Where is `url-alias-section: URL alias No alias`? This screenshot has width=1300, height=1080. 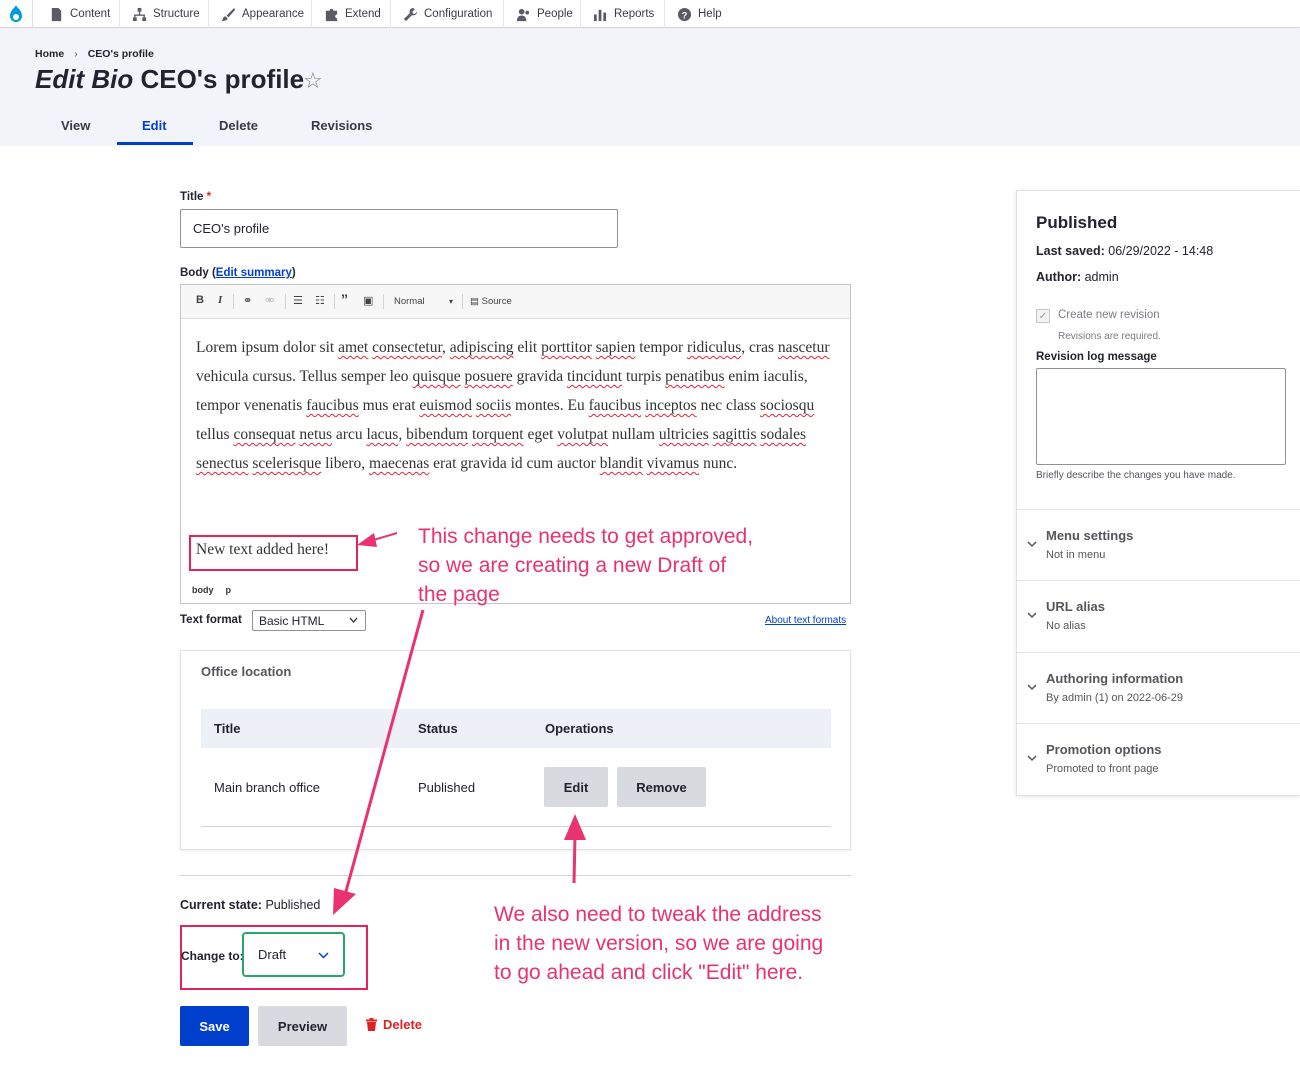 url-alias-section: URL alias No alias is located at coordinates (1158, 615).